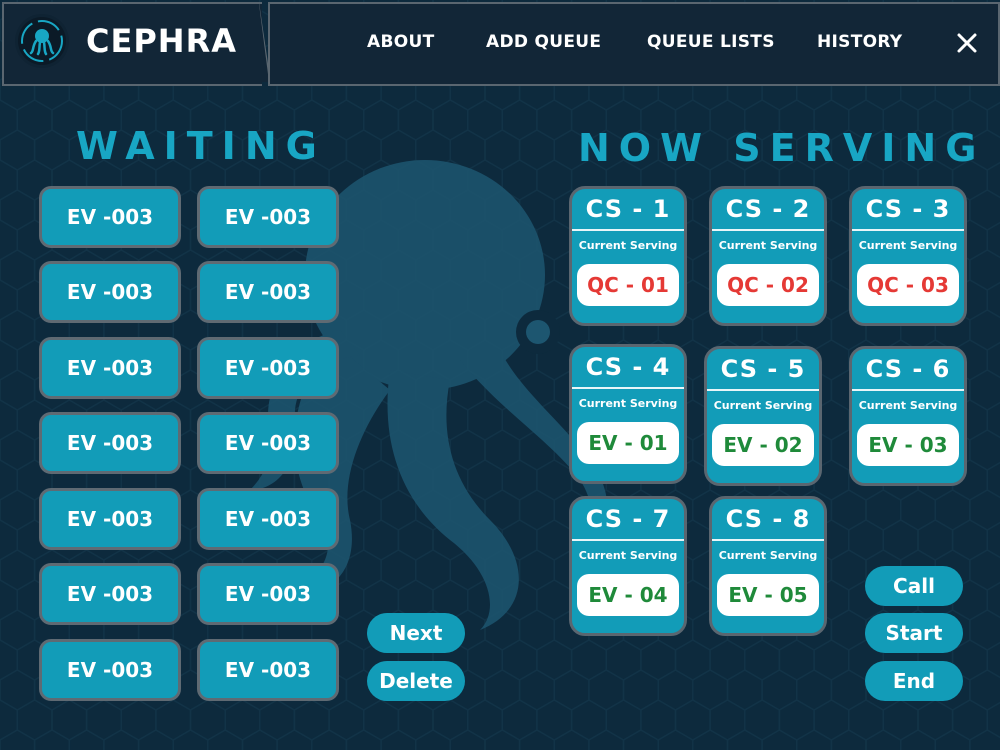 Image resolution: width=1000 pixels, height=750 pixels. What do you see at coordinates (628, 519) in the screenshot?
I see `counter-name: CS - 7` at bounding box center [628, 519].